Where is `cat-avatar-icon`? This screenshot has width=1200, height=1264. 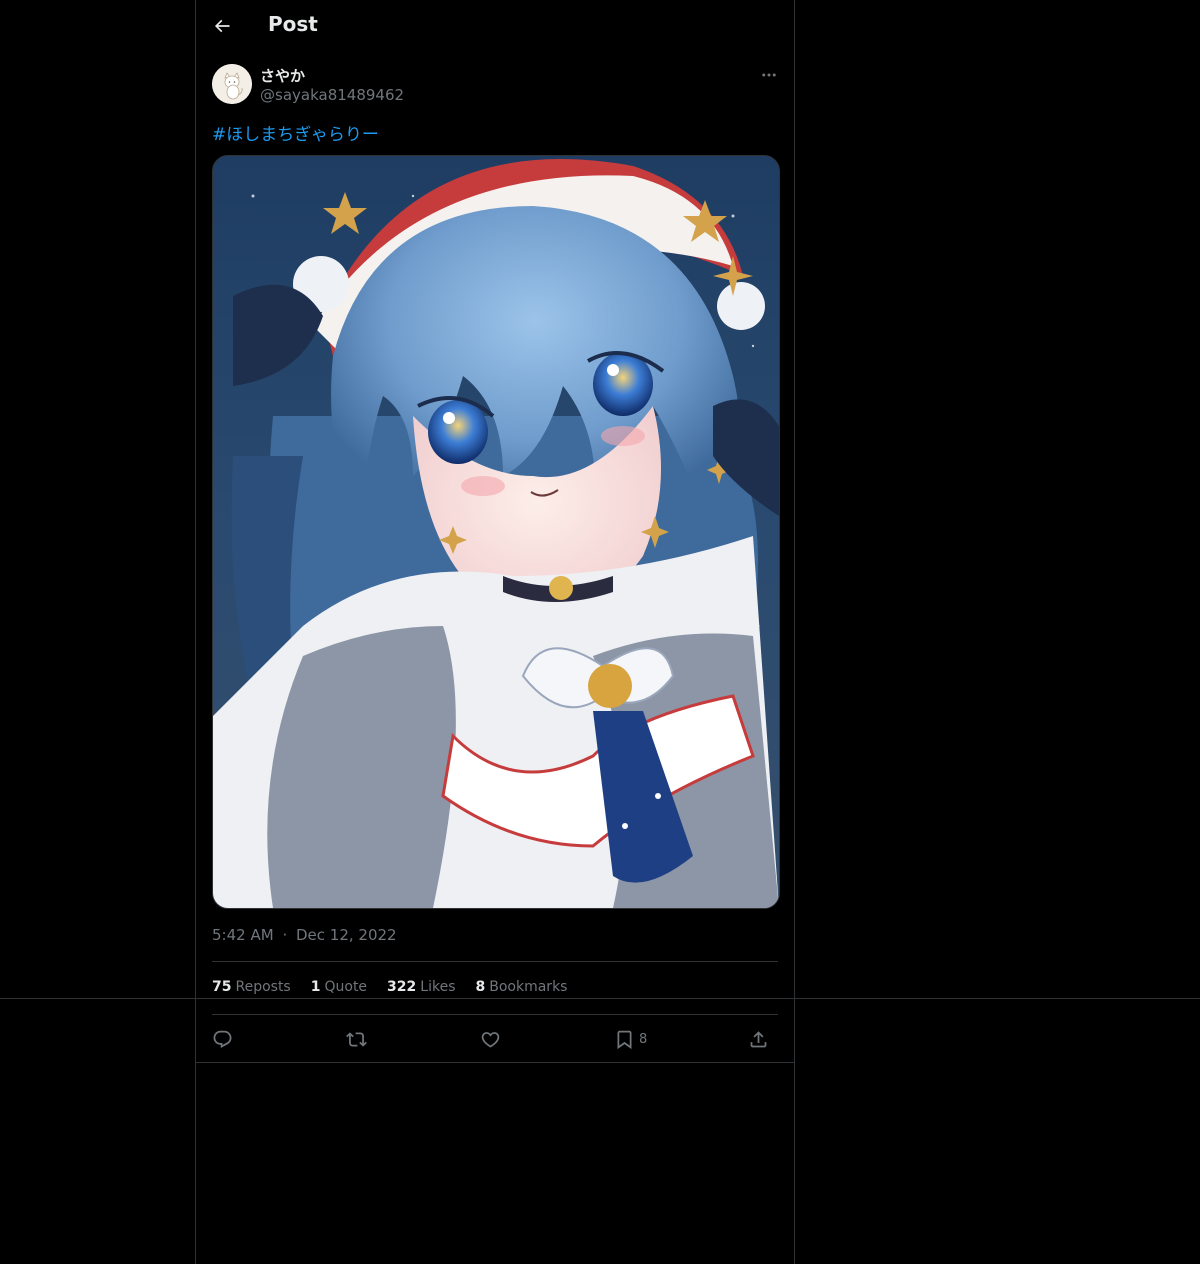
cat-avatar-icon is located at coordinates (232, 84).